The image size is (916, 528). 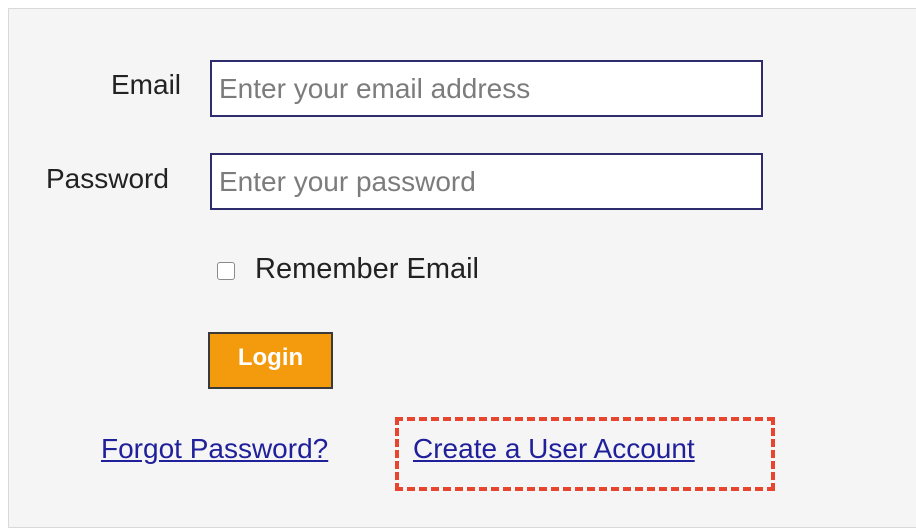 I want to click on remember-email-checkbox, so click(x=226, y=271).